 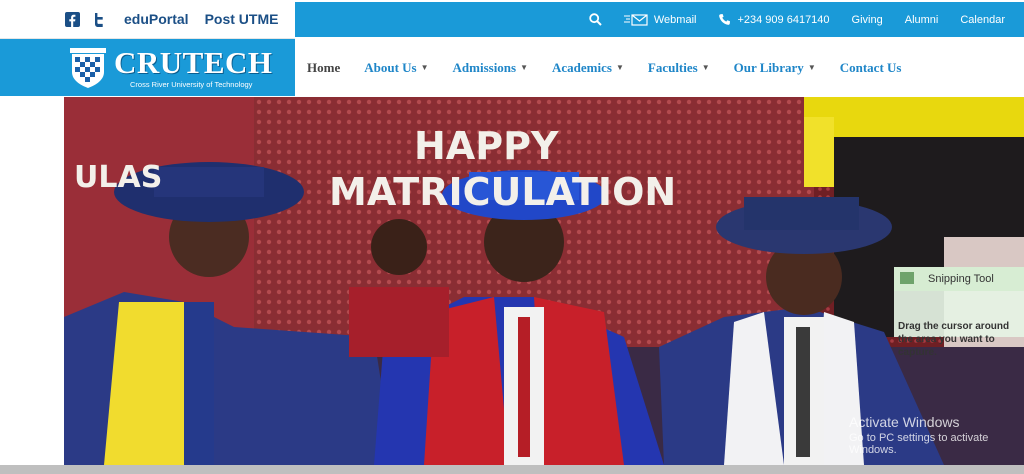 What do you see at coordinates (193, 62) in the screenshot?
I see `logo-name: CRUTECH` at bounding box center [193, 62].